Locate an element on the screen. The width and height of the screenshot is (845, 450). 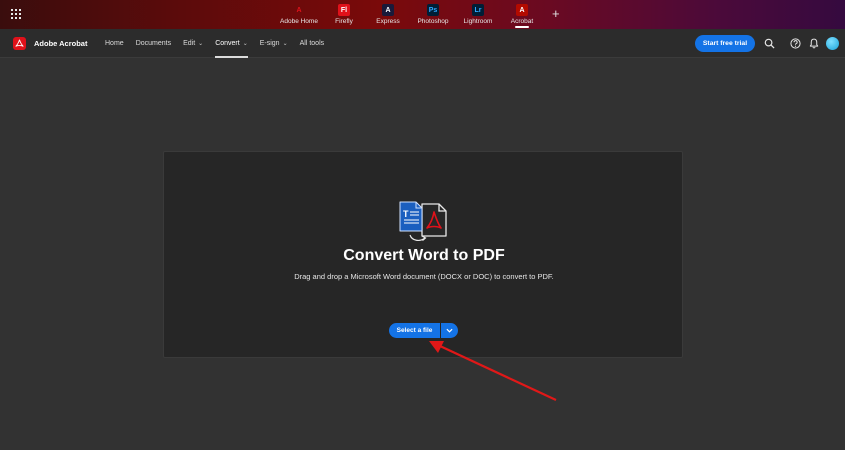
page-title: Convert Word to PDF is located at coordinates (424, 255).